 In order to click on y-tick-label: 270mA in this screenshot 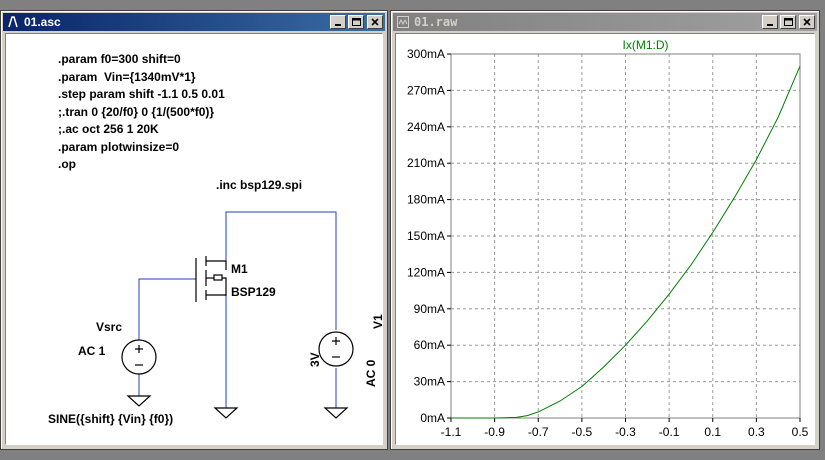, I will do `click(426, 90)`.